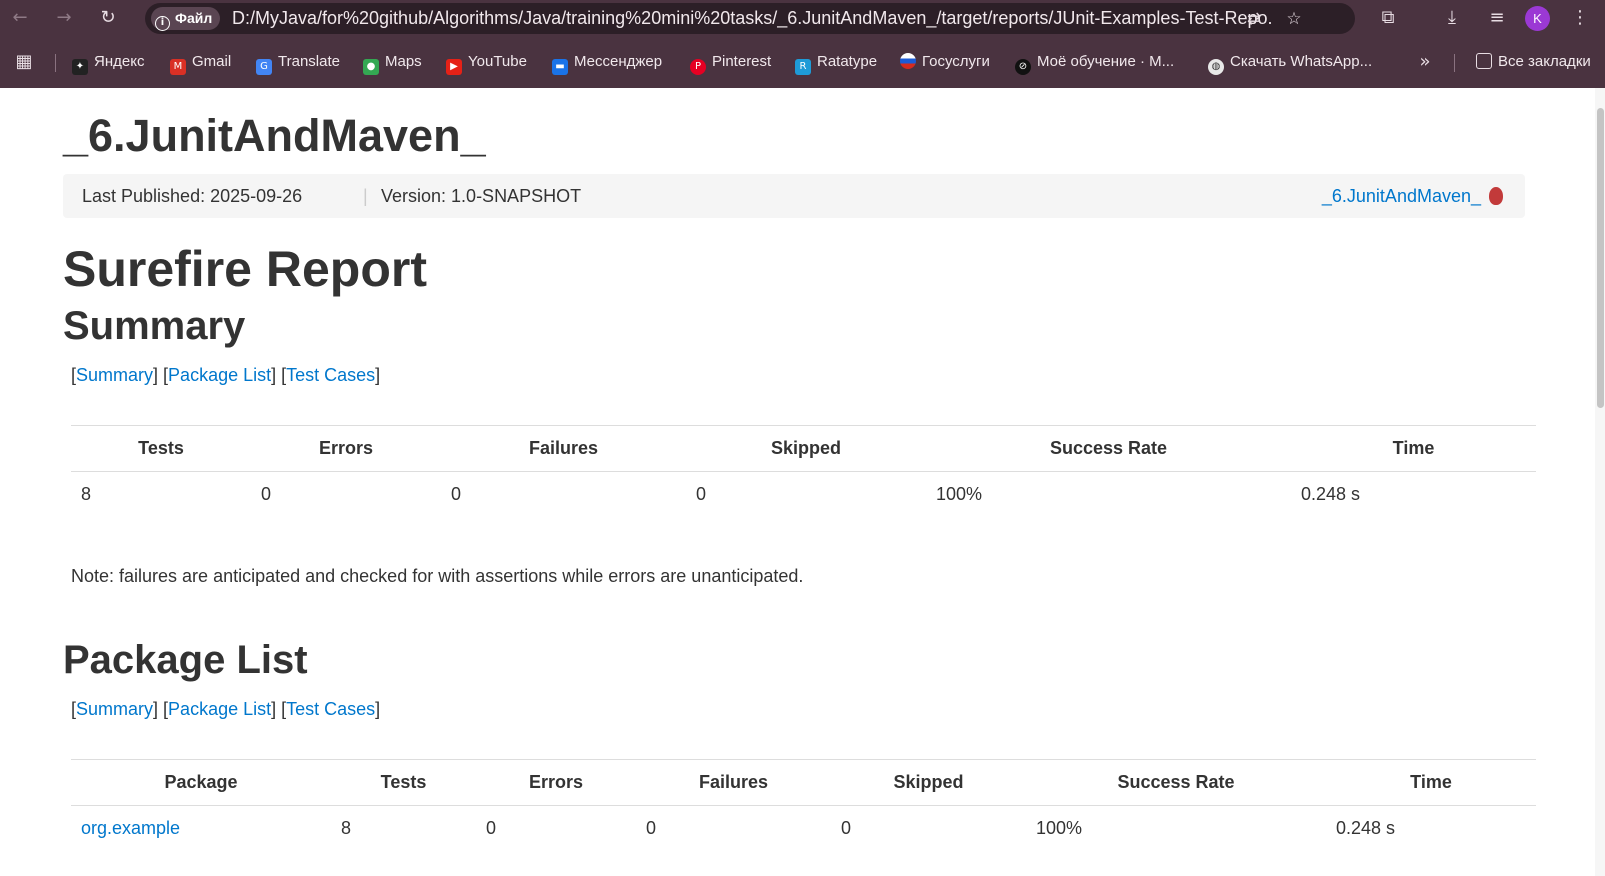 This screenshot has width=1605, height=876. Describe the element at coordinates (108, 18) in the screenshot. I see `reload-icon: ↻` at that location.